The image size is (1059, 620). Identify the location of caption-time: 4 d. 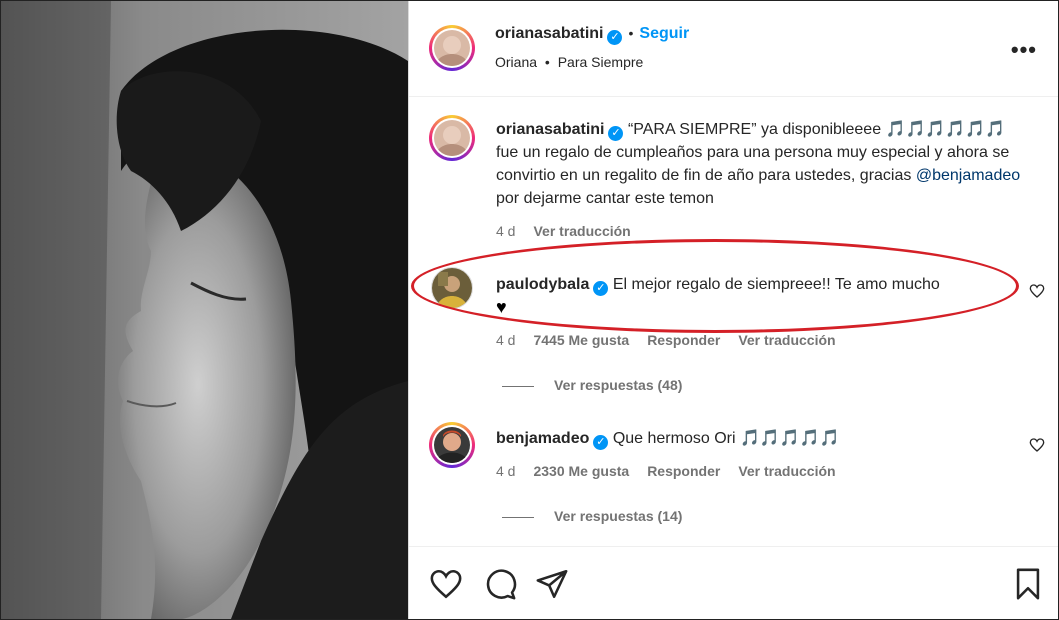
(506, 231).